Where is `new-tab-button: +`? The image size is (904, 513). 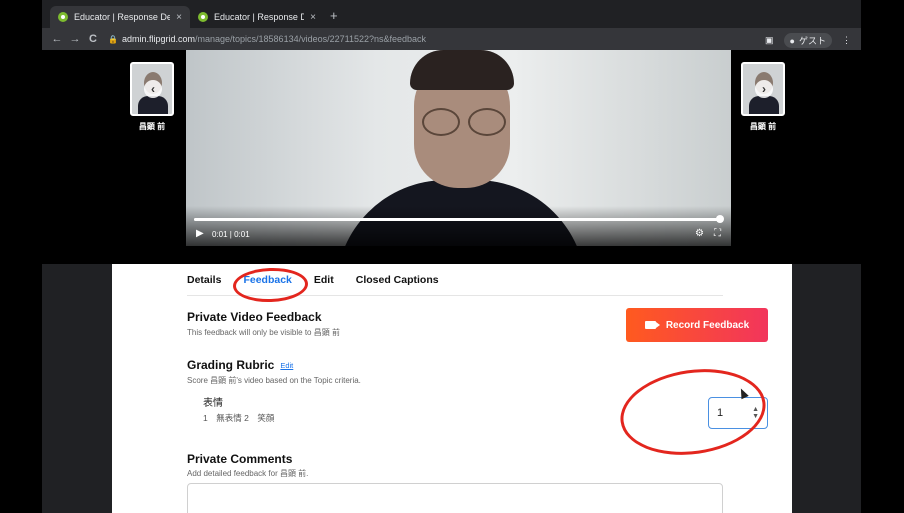 new-tab-button: + is located at coordinates (334, 15).